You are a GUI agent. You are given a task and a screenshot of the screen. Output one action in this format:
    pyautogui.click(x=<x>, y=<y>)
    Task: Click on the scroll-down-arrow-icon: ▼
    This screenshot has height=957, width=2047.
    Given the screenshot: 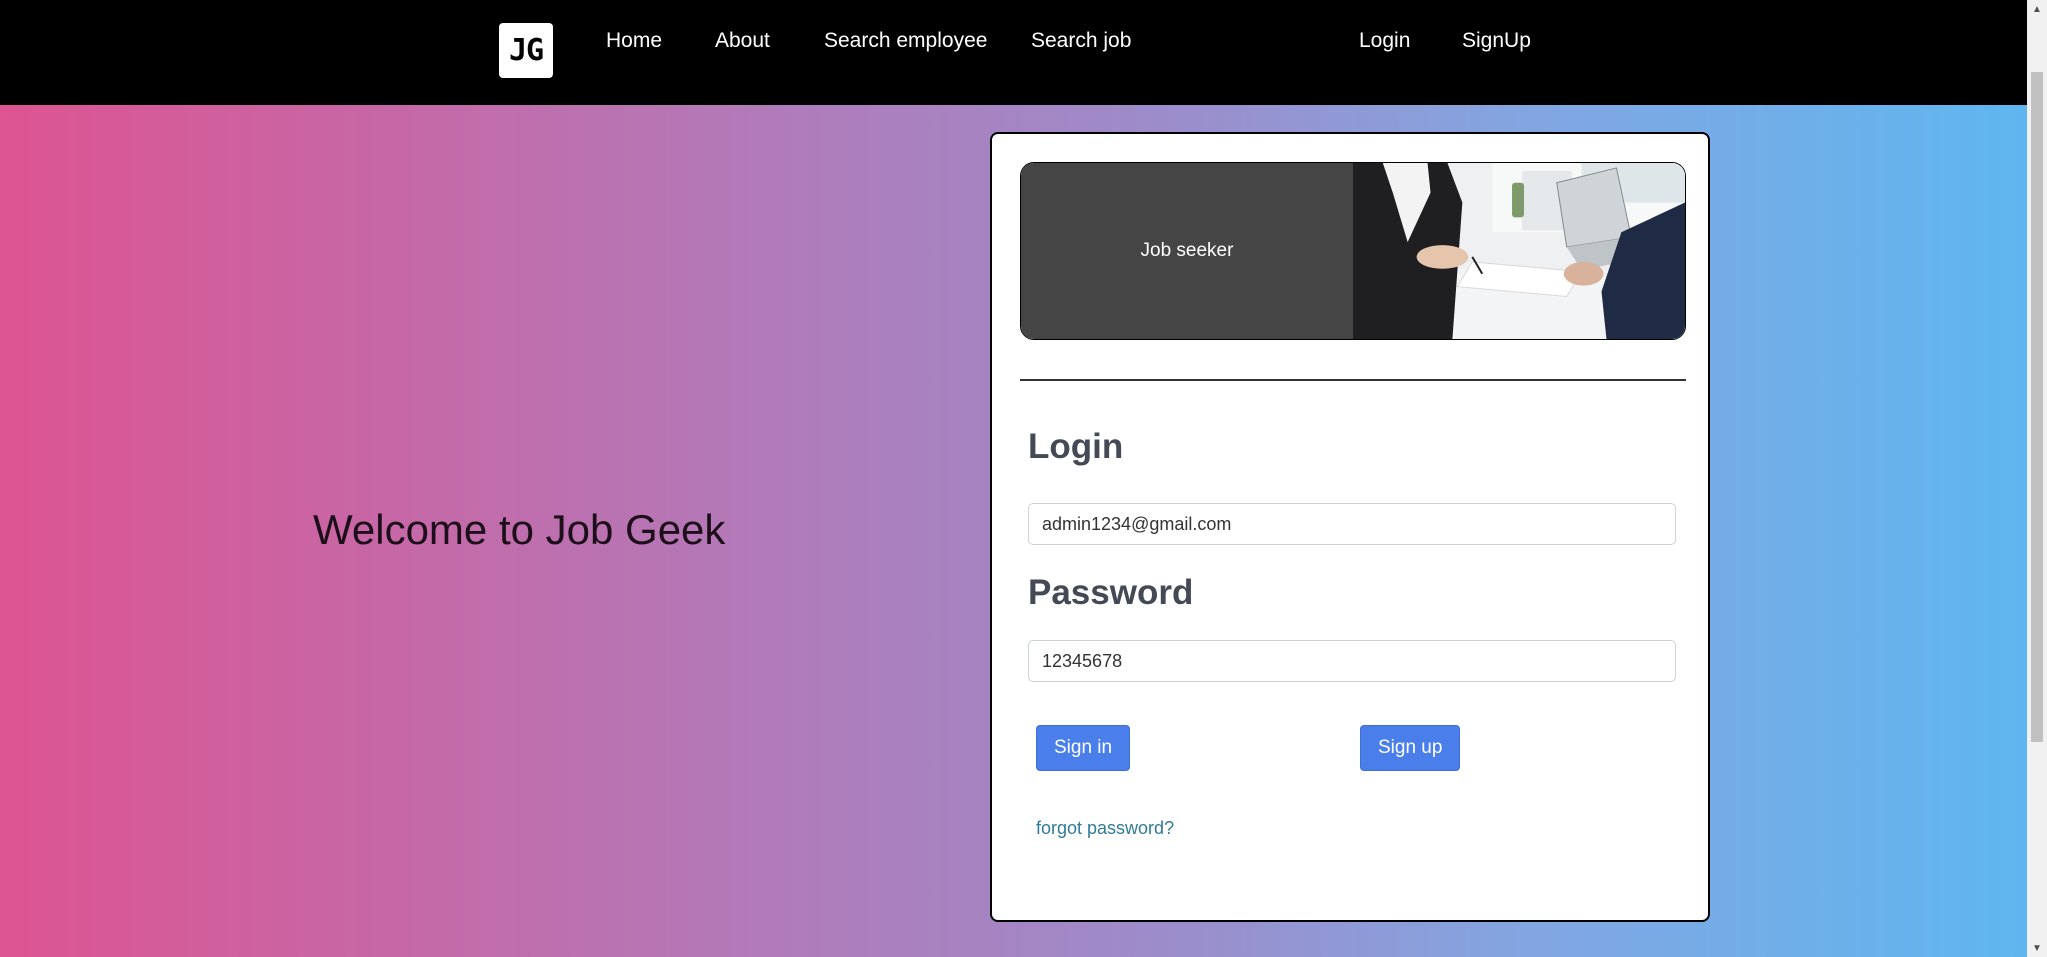 What is the action you would take?
    pyautogui.click(x=2037, y=948)
    